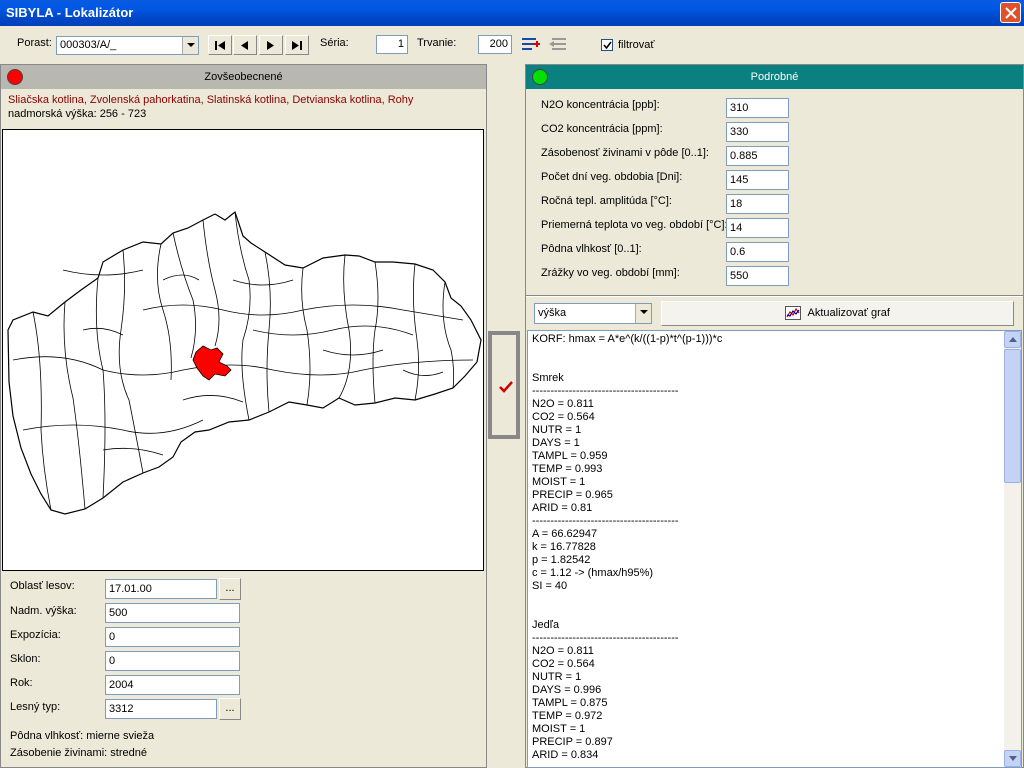 This screenshot has height=768, width=1024. I want to click on last-icon, so click(297, 45).